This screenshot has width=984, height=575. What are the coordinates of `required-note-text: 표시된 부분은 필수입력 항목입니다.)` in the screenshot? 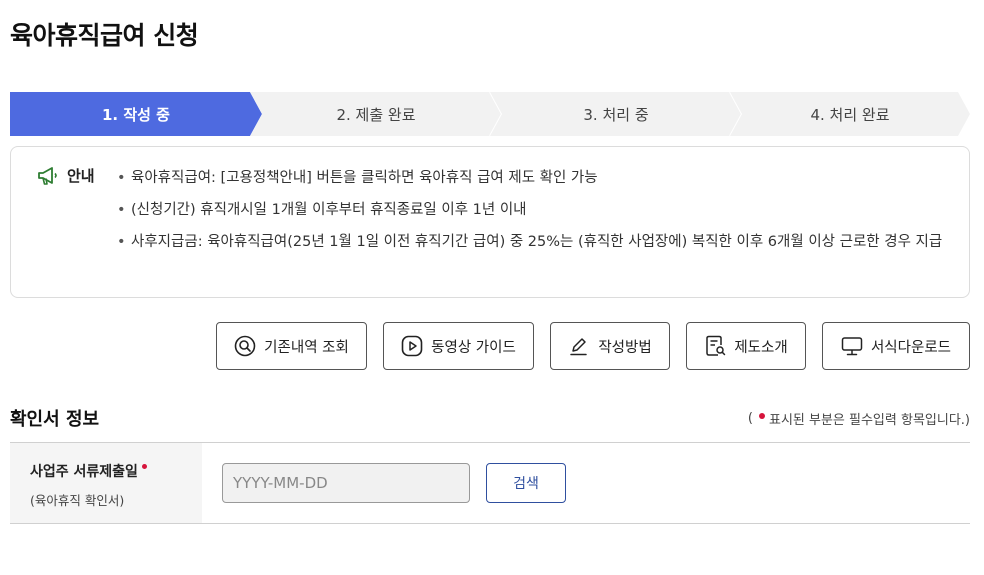 It's located at (869, 420).